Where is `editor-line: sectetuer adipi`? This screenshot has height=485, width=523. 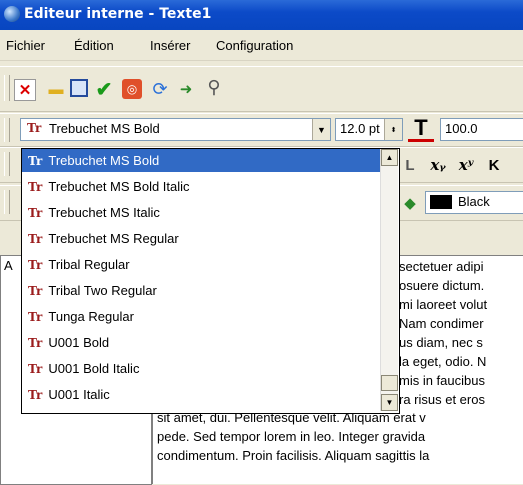 editor-line: sectetuer adipi is located at coordinates (441, 266).